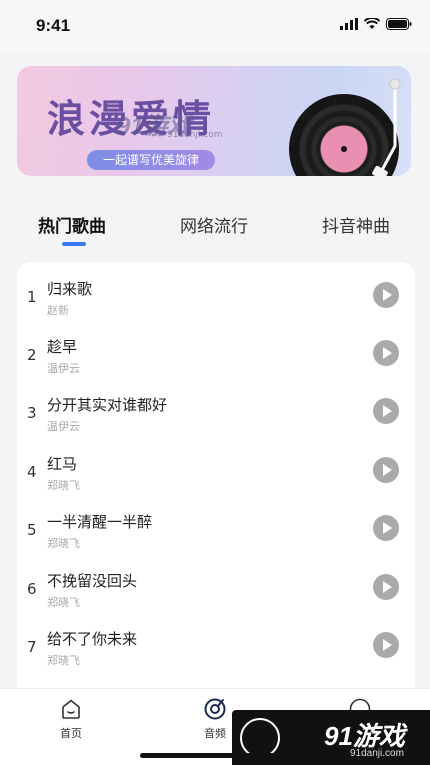 This screenshot has width=430, height=765. Describe the element at coordinates (71, 709) in the screenshot. I see `home-icon` at that location.